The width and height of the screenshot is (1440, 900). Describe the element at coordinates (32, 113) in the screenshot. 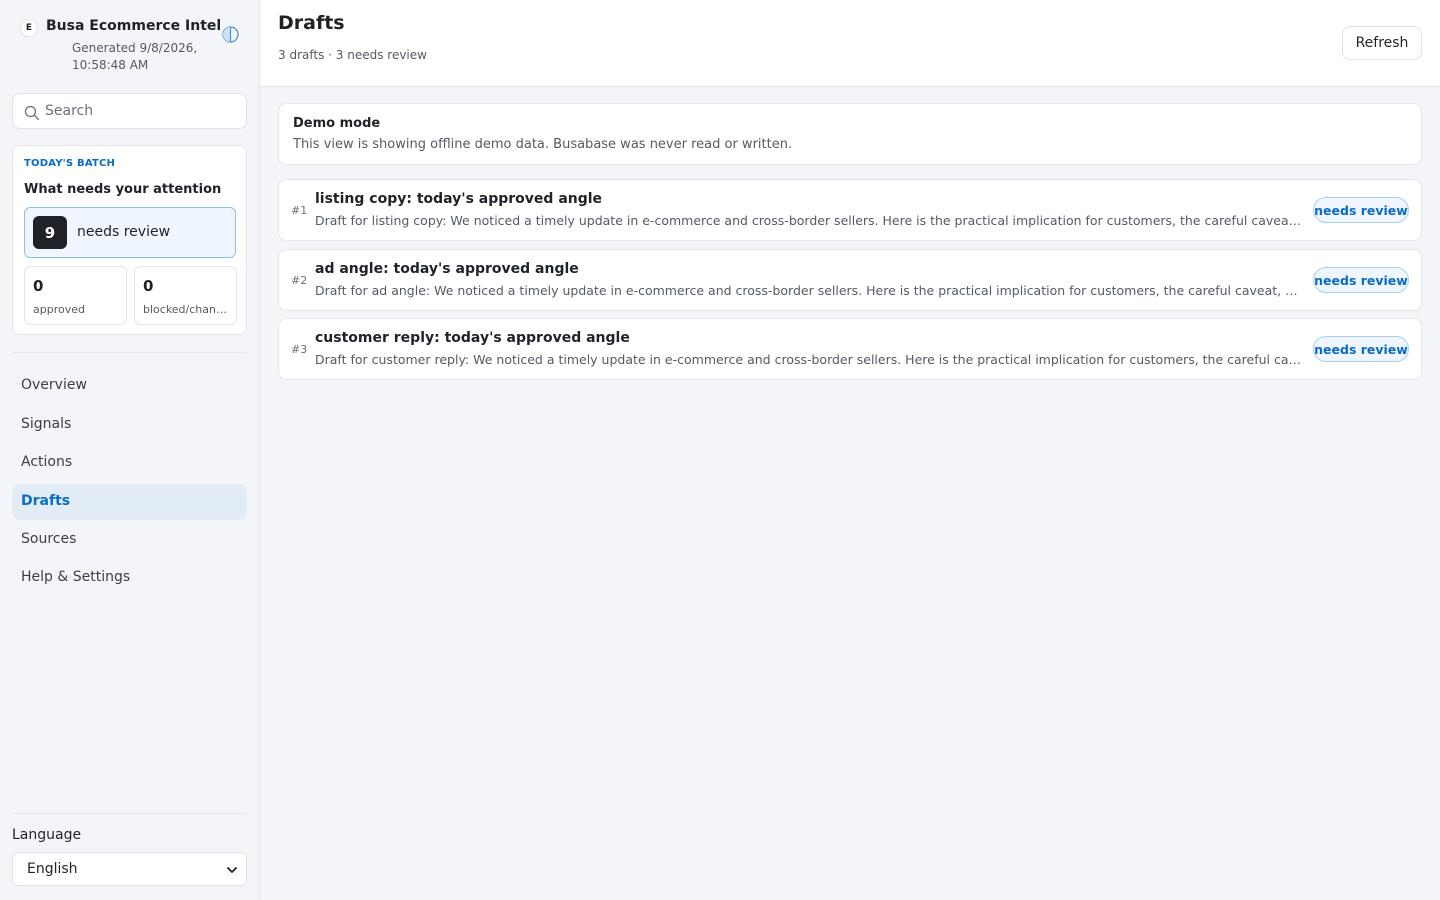

I see `search-icon` at that location.